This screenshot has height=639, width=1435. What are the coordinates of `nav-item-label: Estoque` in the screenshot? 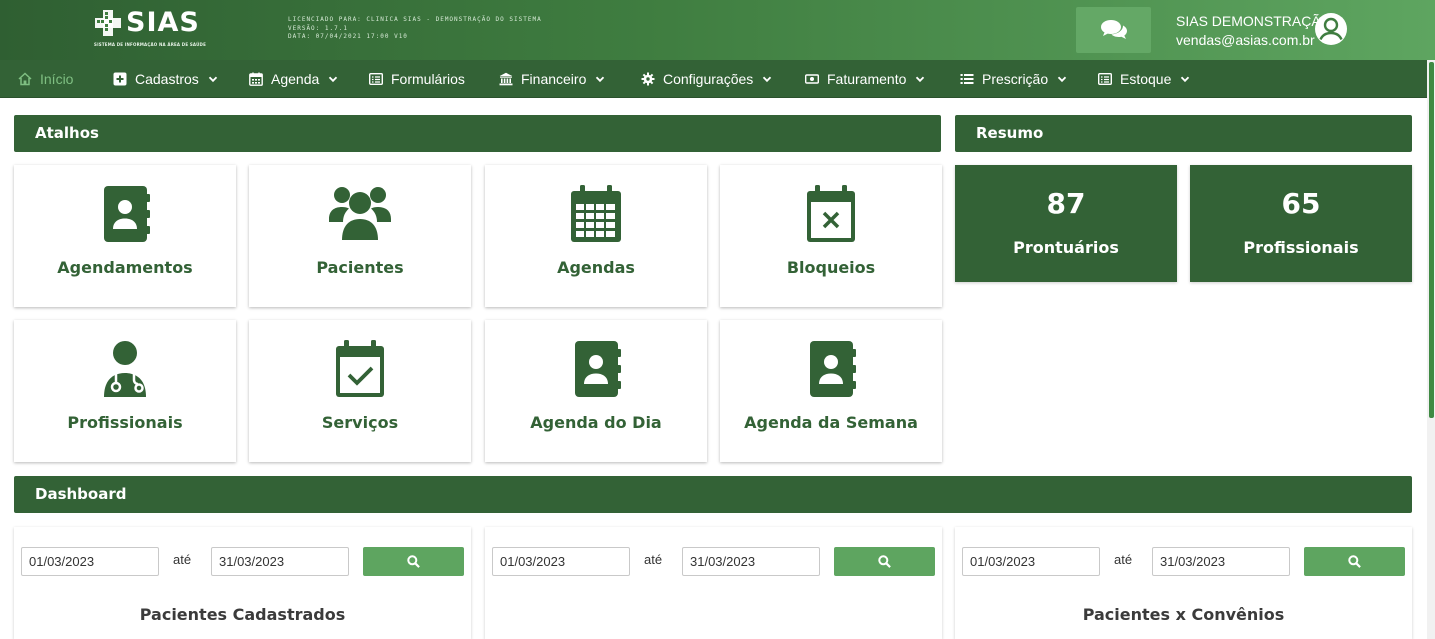 It's located at (1146, 79).